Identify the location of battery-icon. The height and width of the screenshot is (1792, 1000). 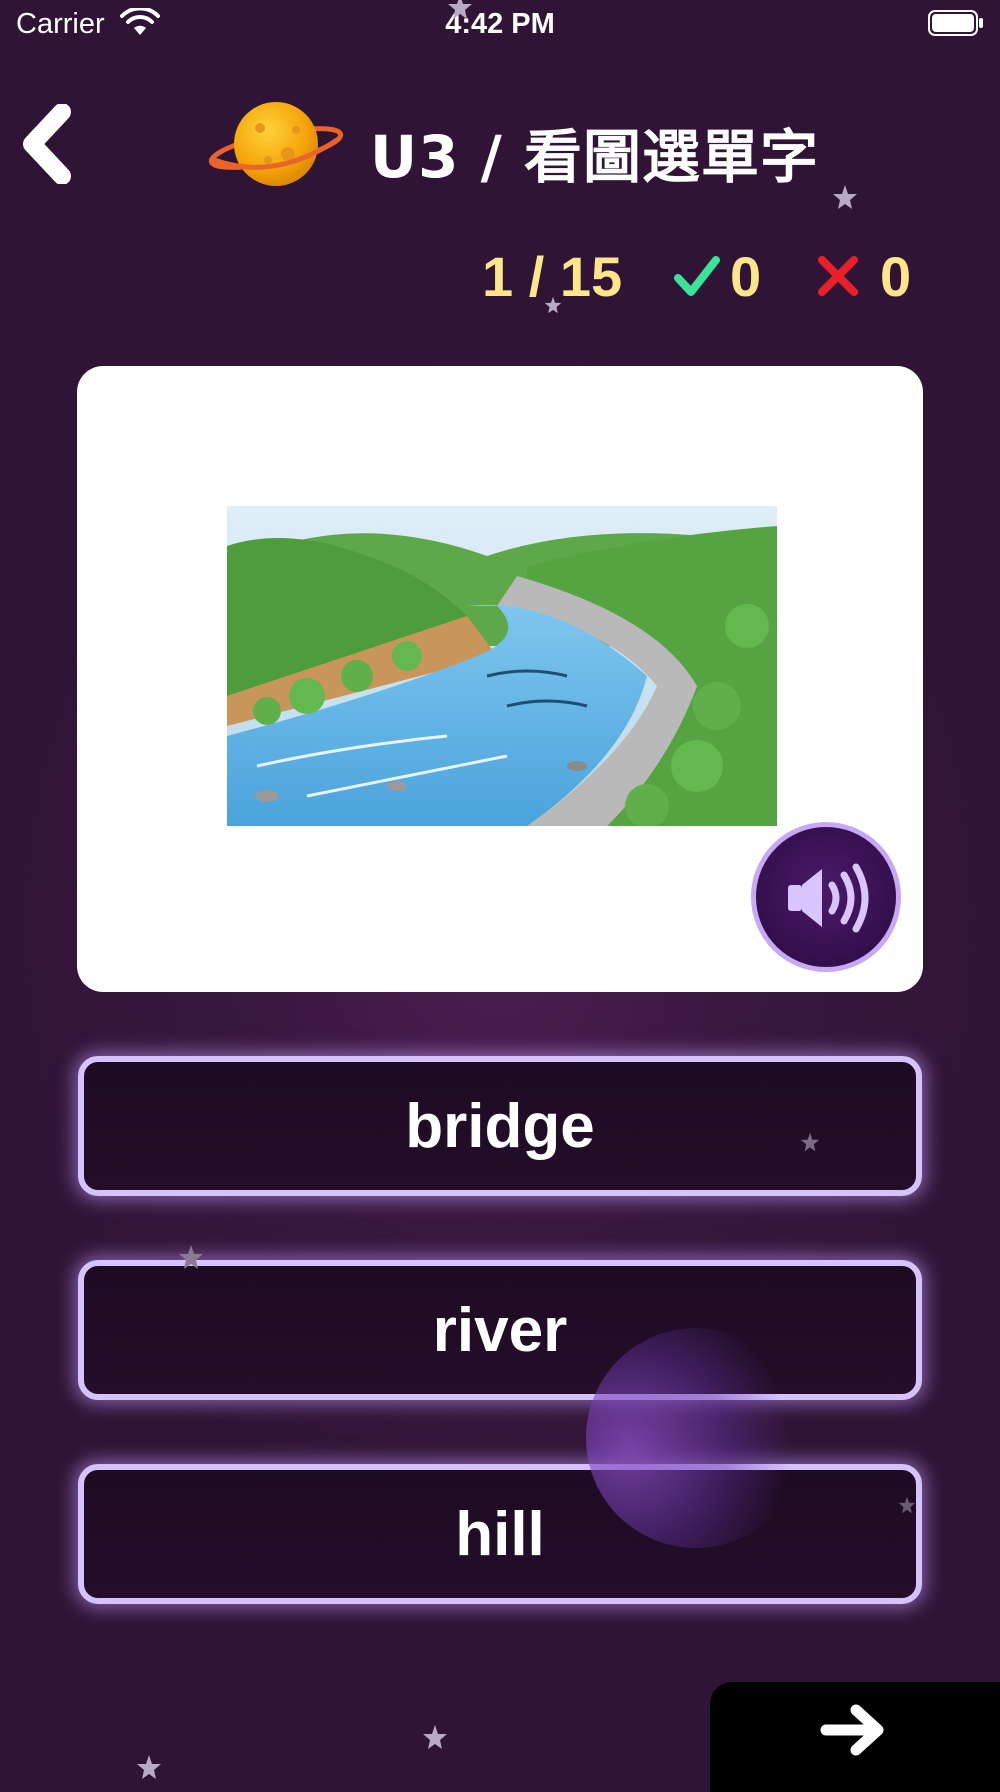
(955, 23).